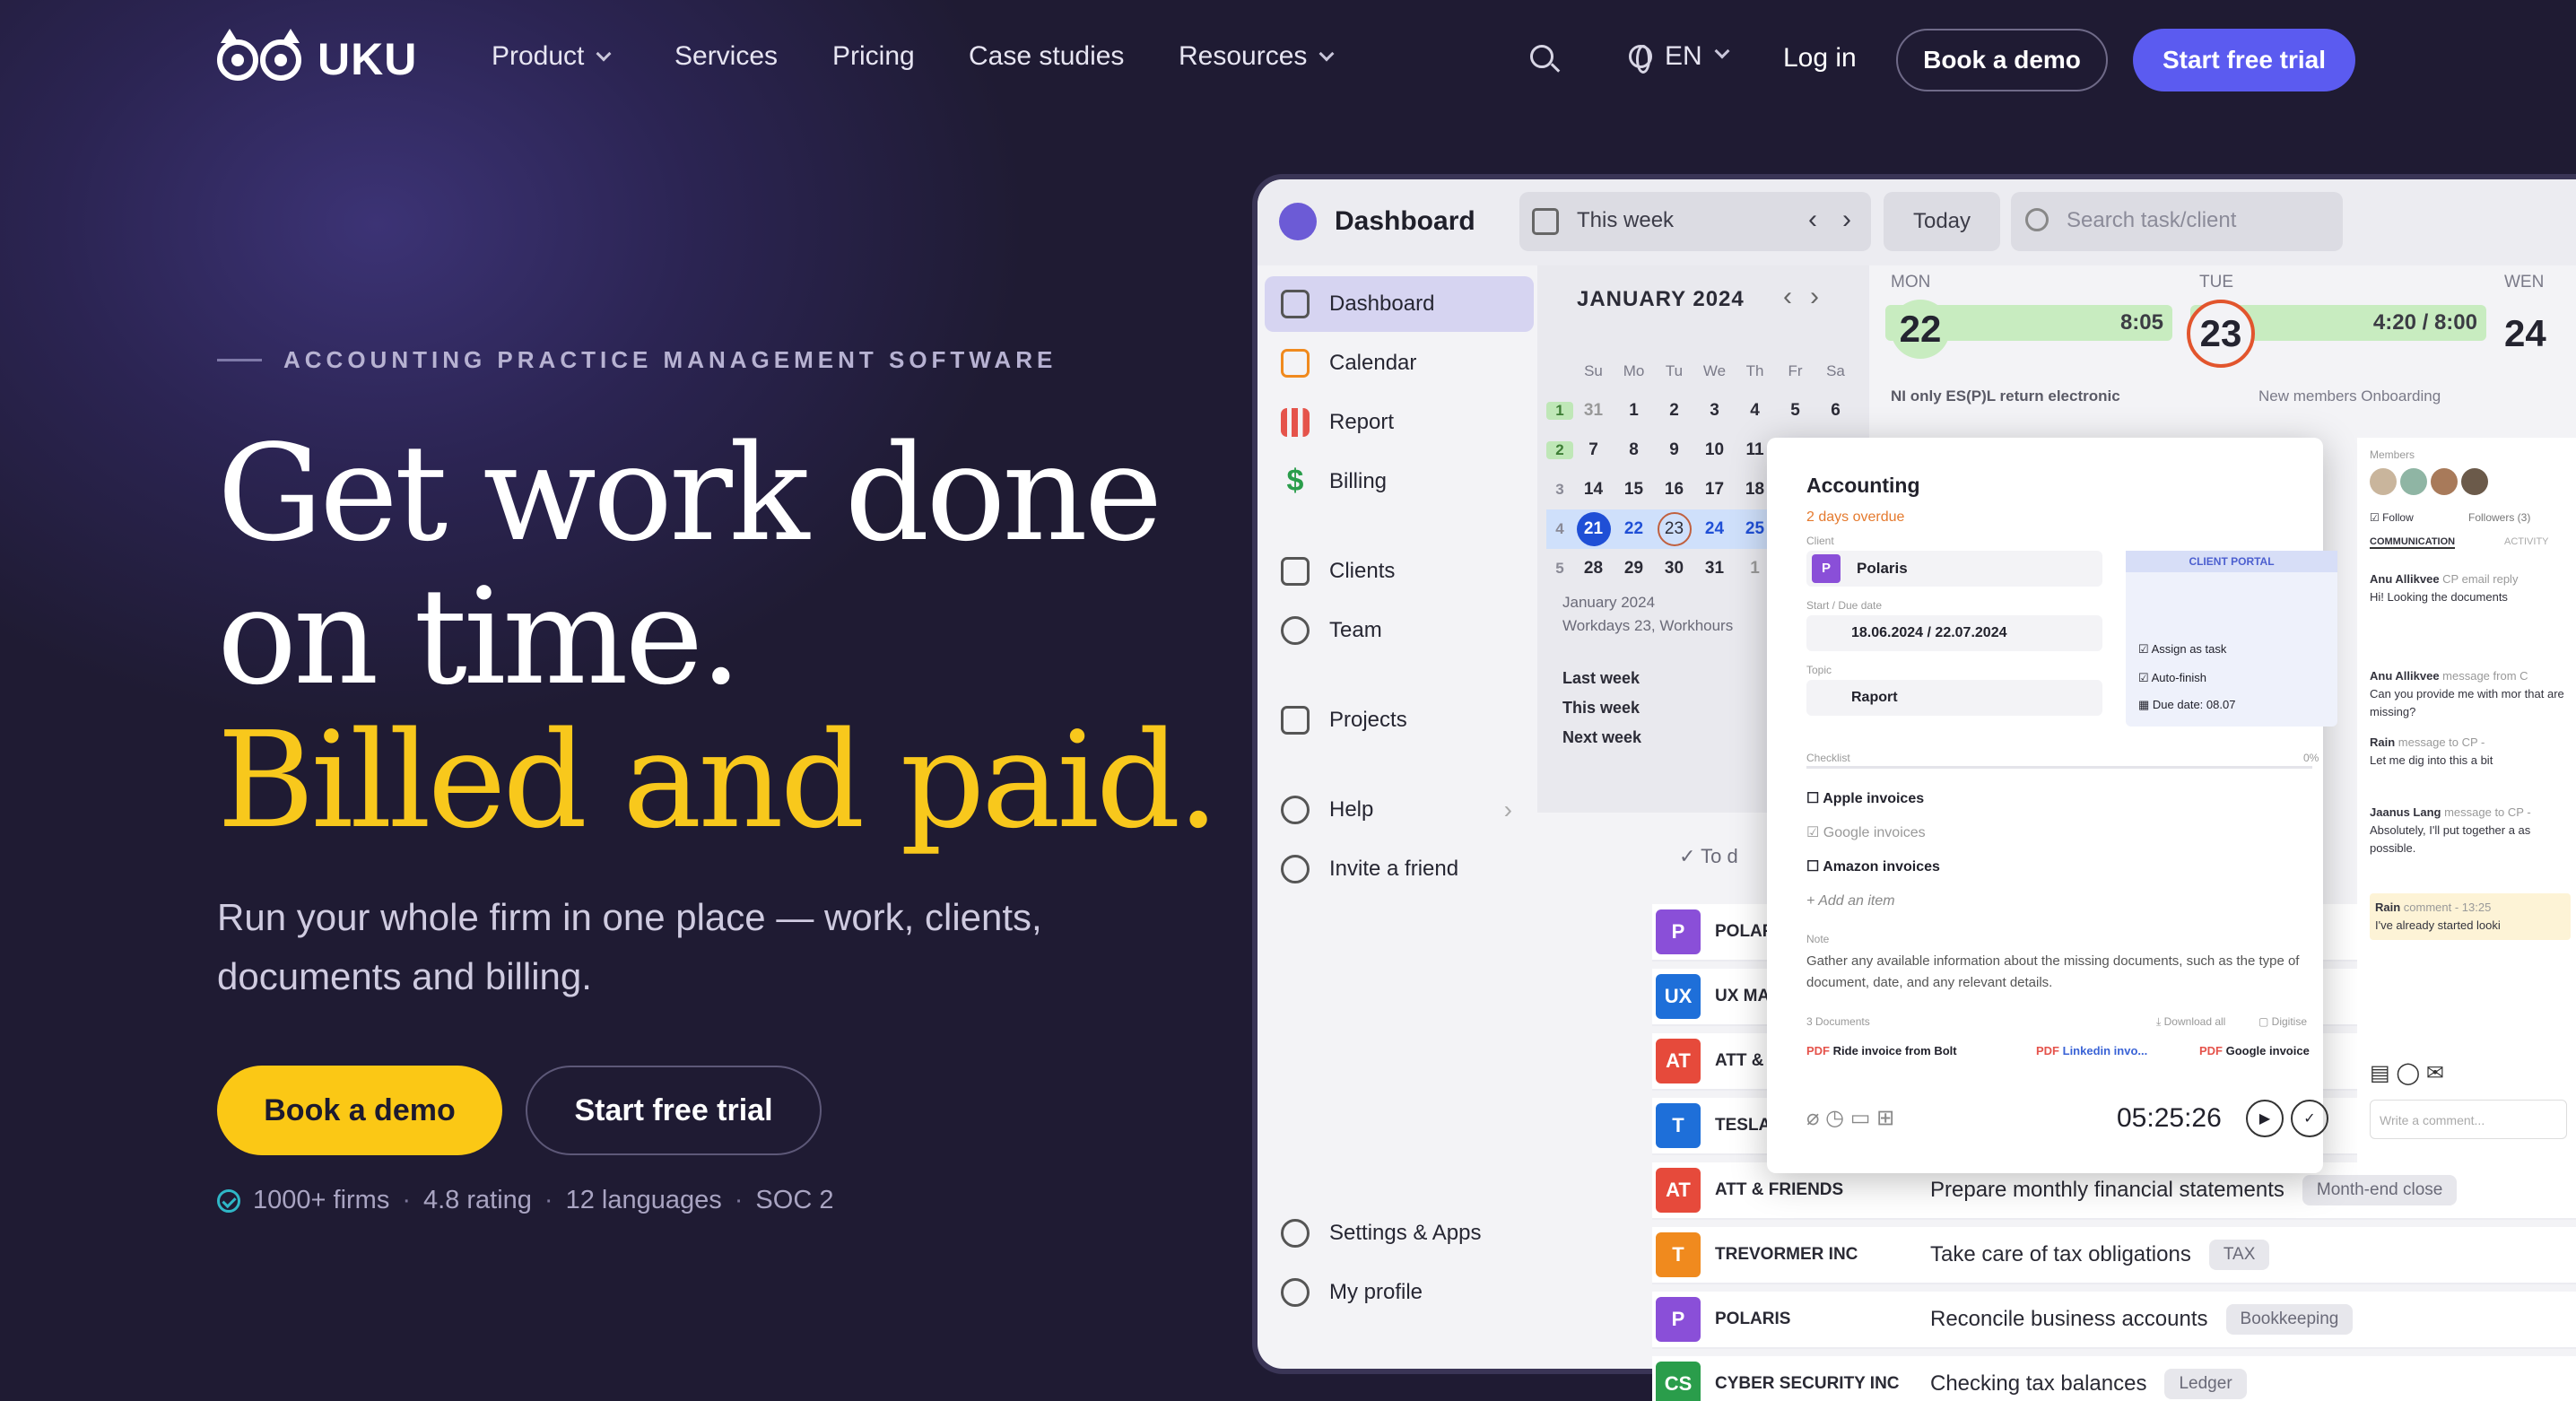  I want to click on nav-resources: Resources, so click(1257, 56).